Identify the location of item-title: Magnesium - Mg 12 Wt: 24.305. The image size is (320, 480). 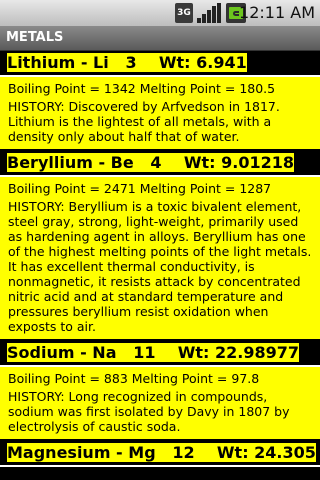
(161, 452).